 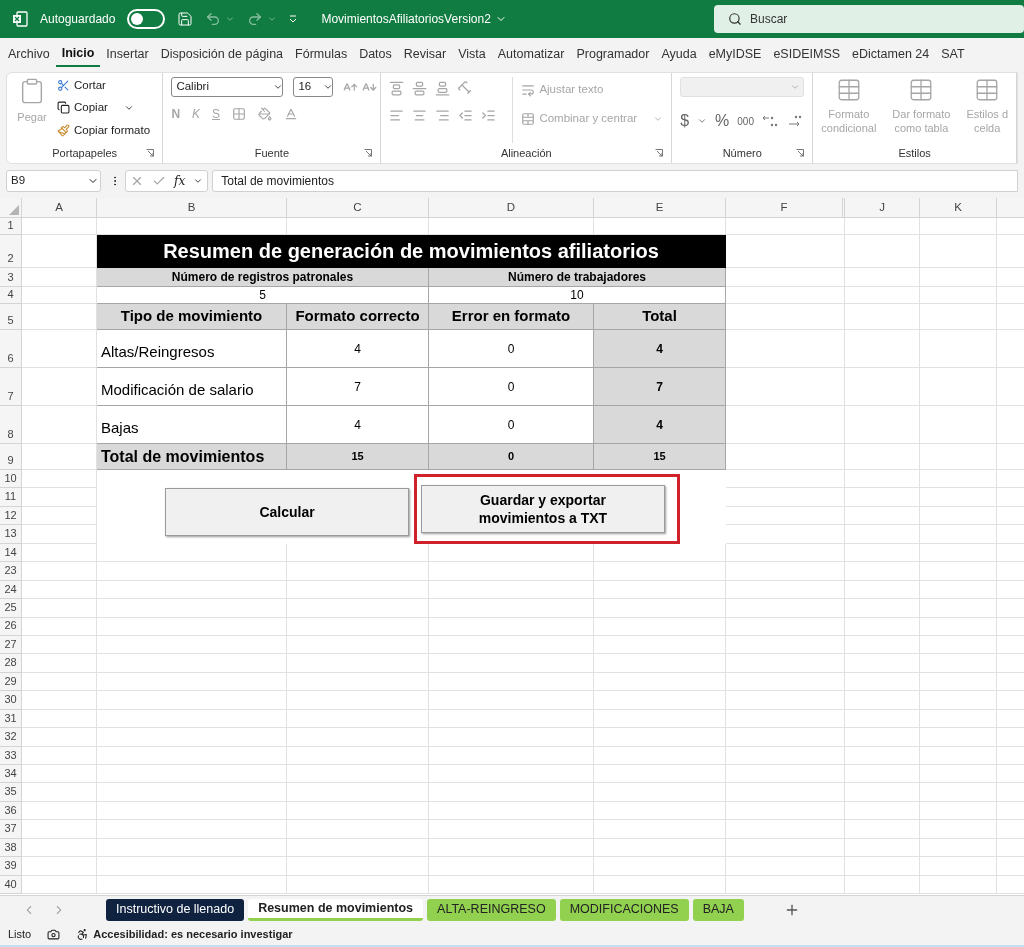 I want to click on search-icon, so click(x=735, y=19).